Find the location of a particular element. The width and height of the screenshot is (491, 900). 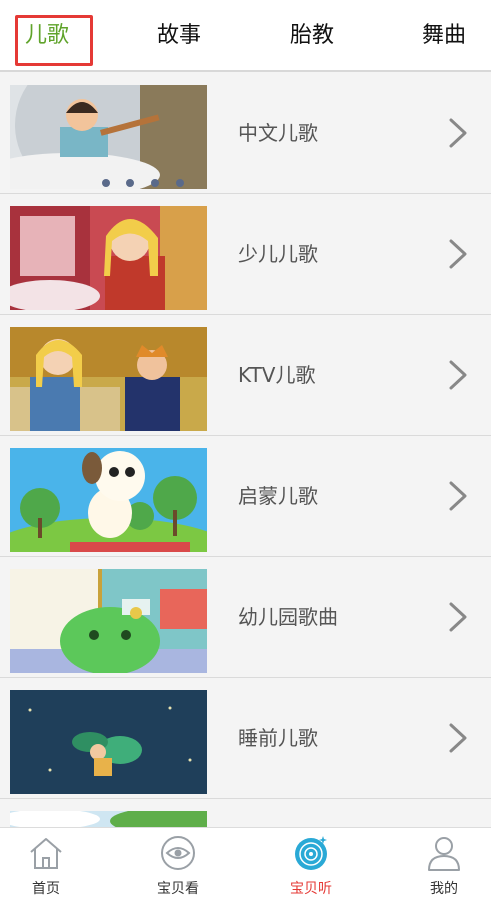

list-item-ktv-songs: KTV儿歌 is located at coordinates (245, 375).